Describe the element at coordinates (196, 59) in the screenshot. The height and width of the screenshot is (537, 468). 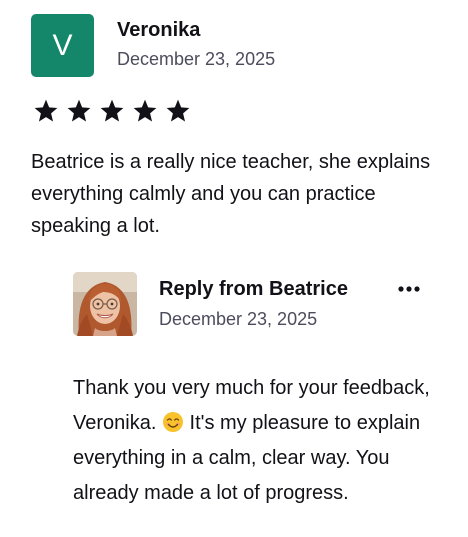
I see `review-date: December 23, 2025` at that location.